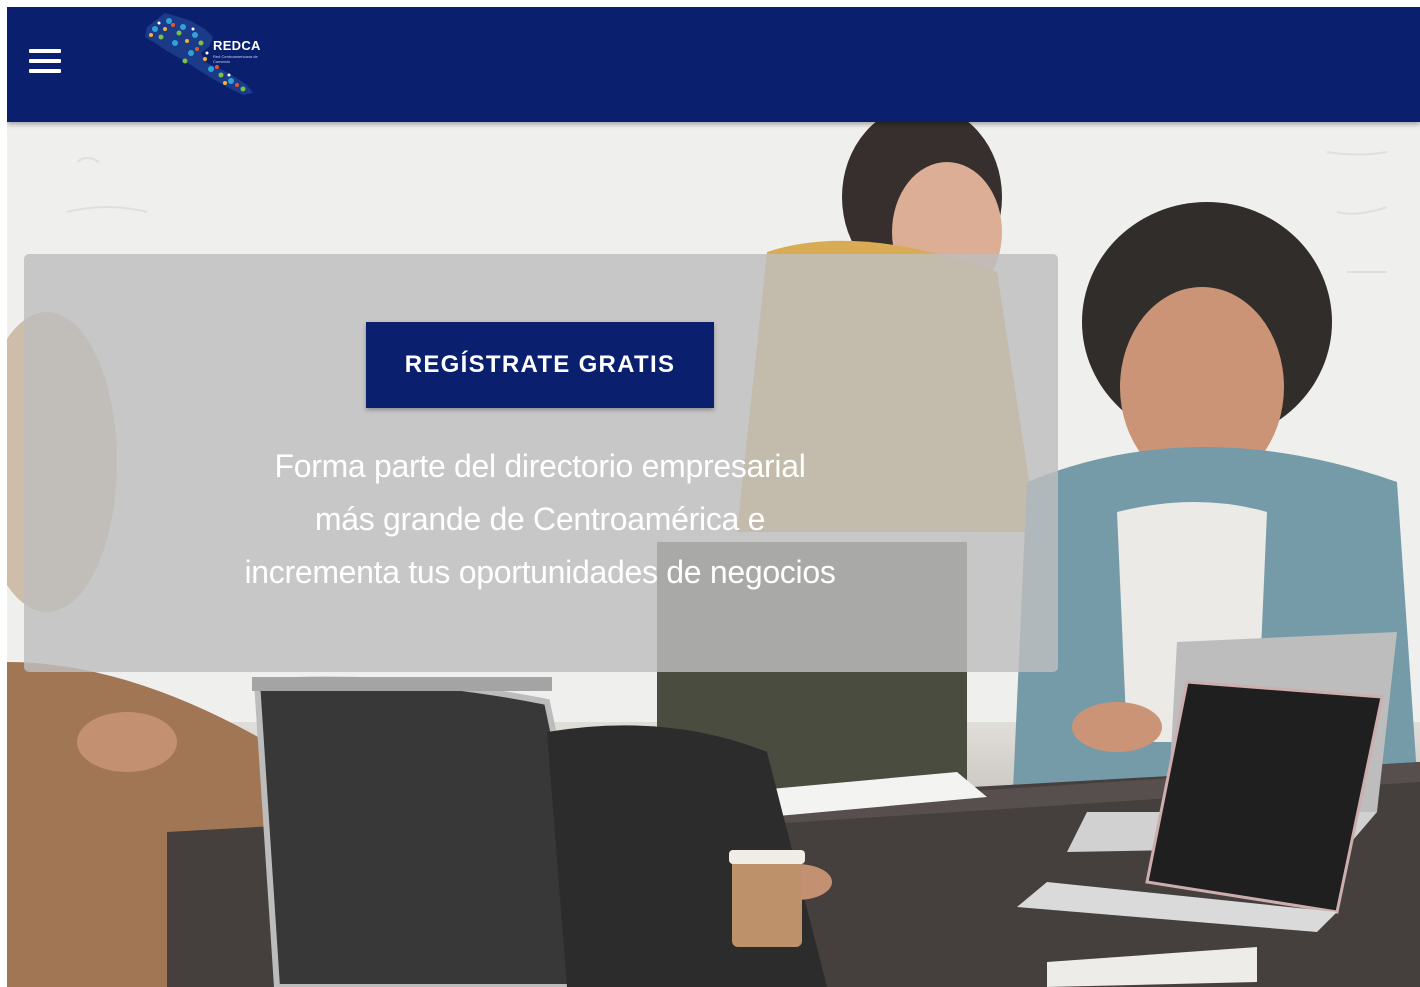 This screenshot has height=987, width=1420. What do you see at coordinates (540, 466) in the screenshot?
I see `tagline-line: Forma parte del directorio empresarial` at bounding box center [540, 466].